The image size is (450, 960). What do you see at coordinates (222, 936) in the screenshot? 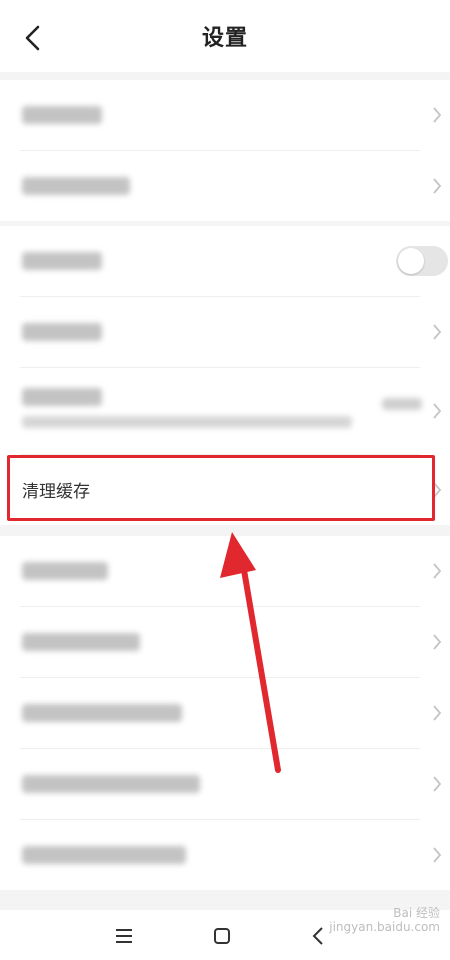
I see `home-icon` at bounding box center [222, 936].